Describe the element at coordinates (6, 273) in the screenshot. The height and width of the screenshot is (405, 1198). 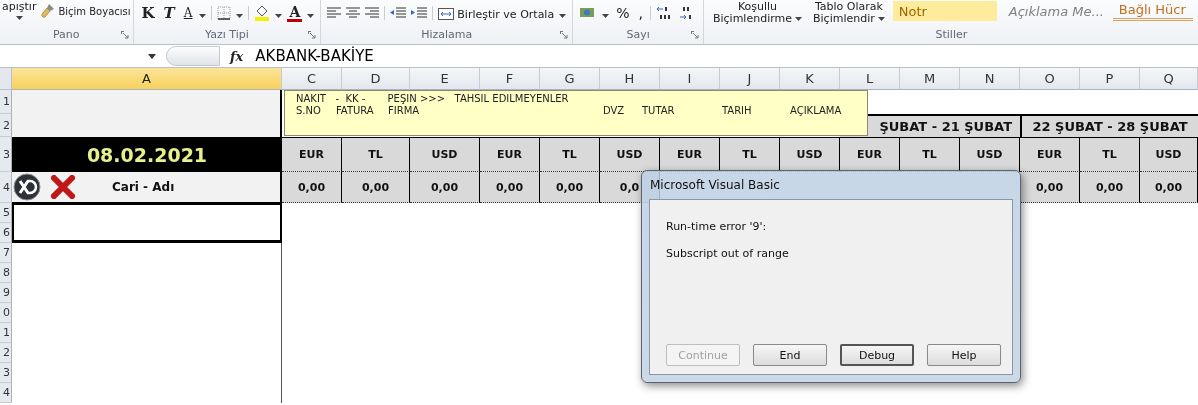
I see `row-header: 8` at that location.